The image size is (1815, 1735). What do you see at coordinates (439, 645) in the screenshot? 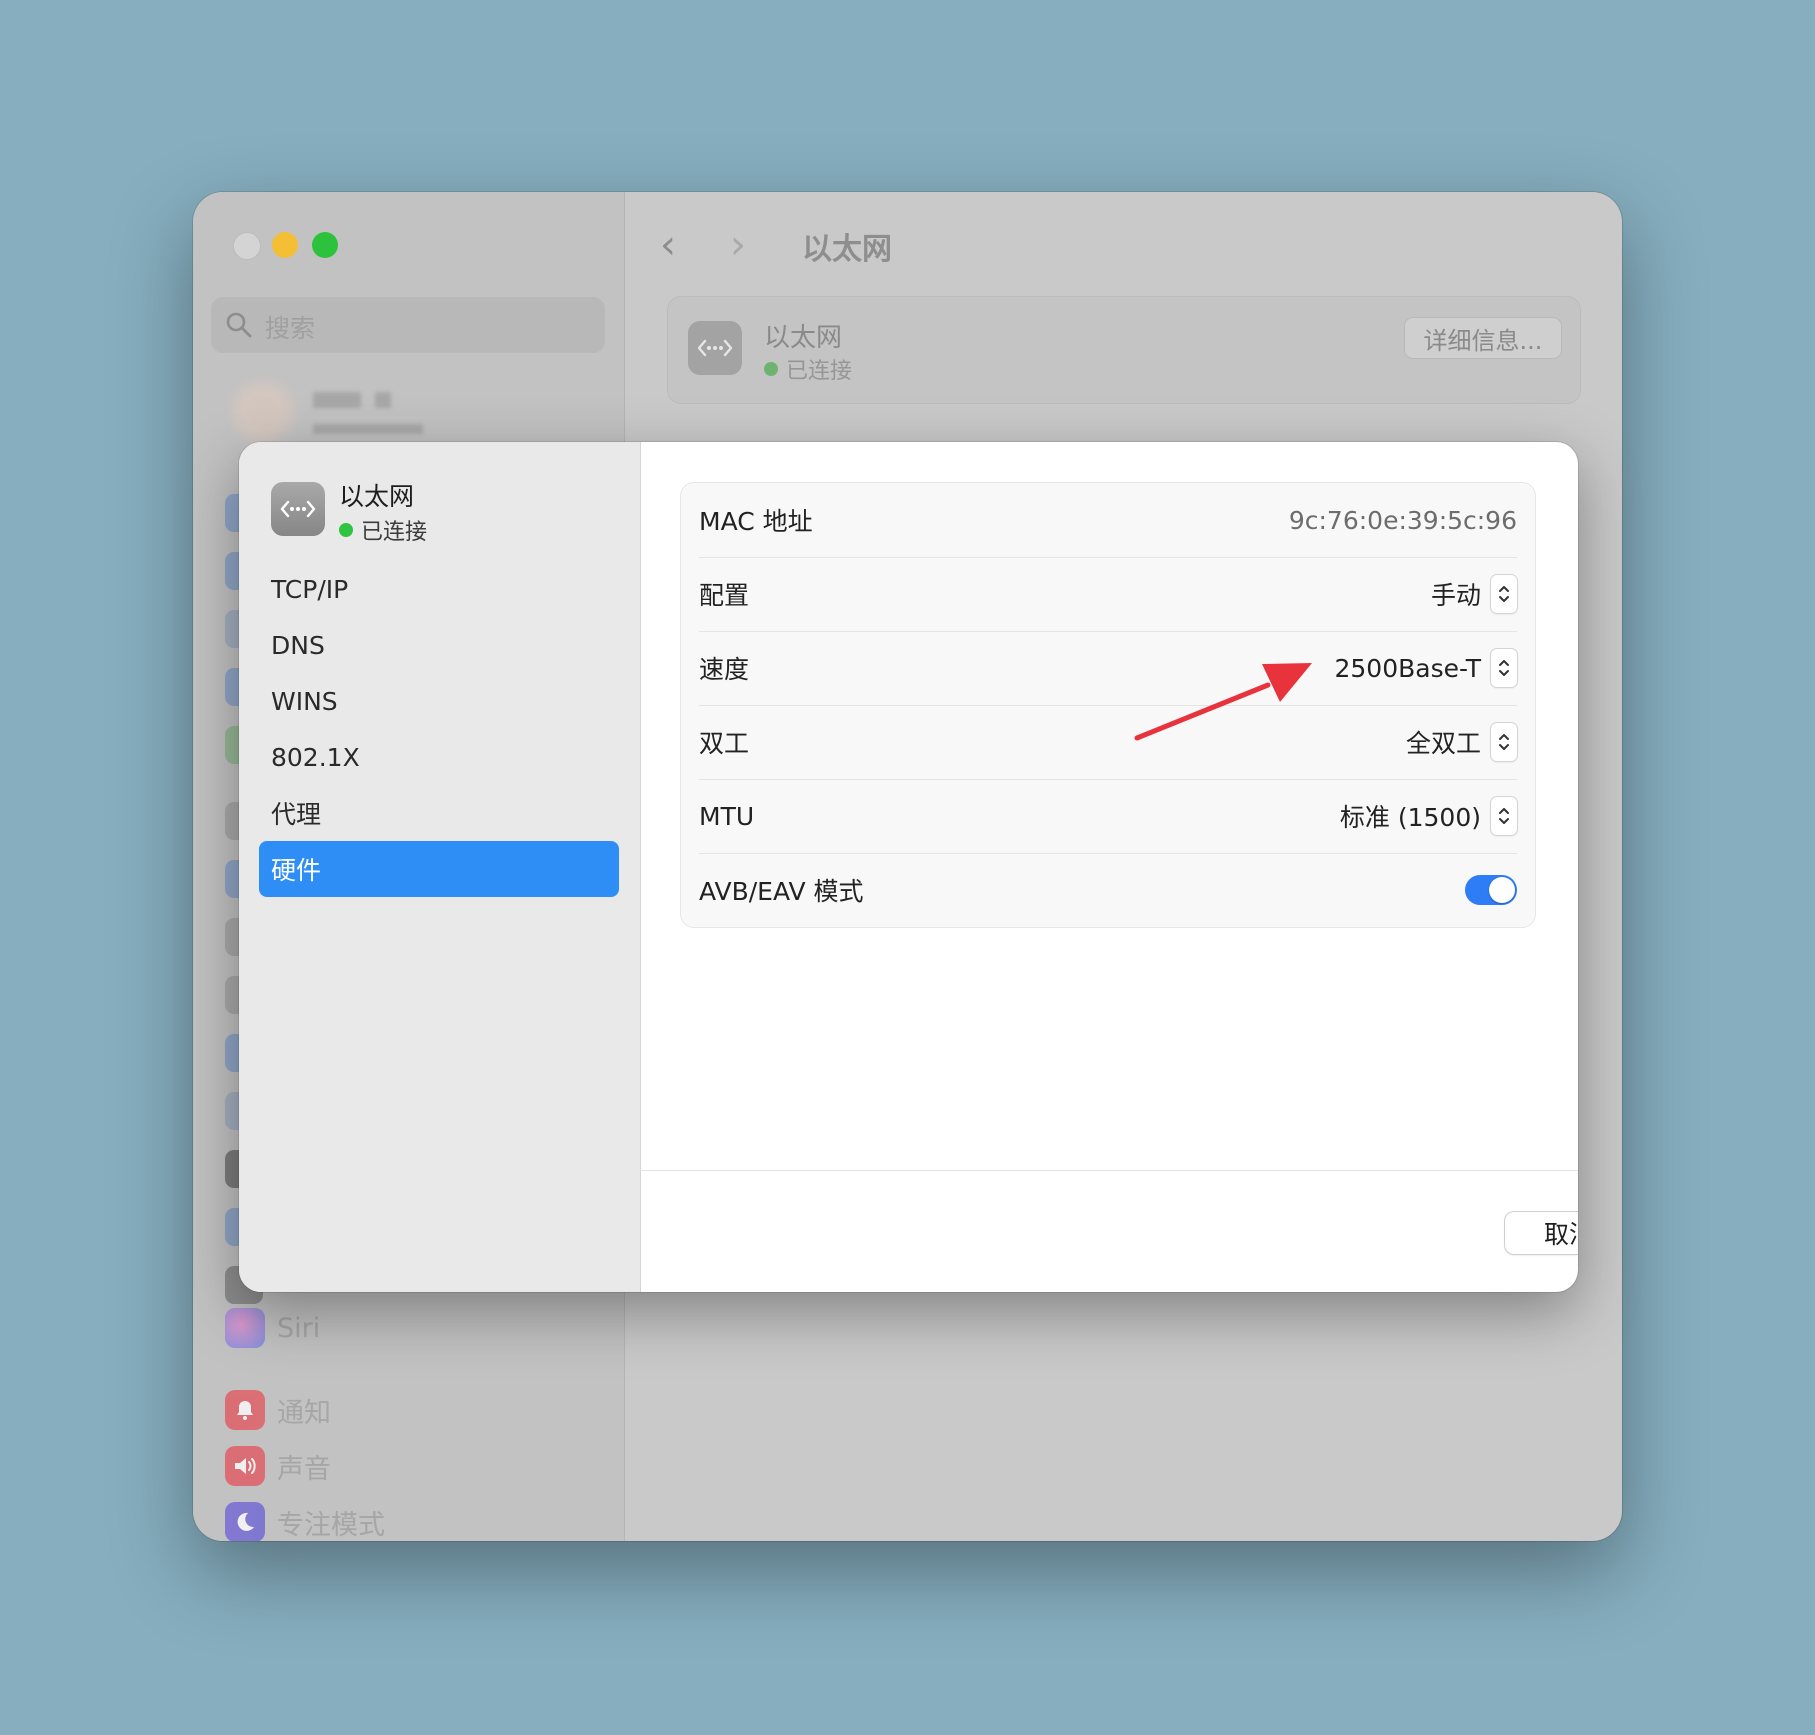
I see `nav-item-dns: DNS` at bounding box center [439, 645].